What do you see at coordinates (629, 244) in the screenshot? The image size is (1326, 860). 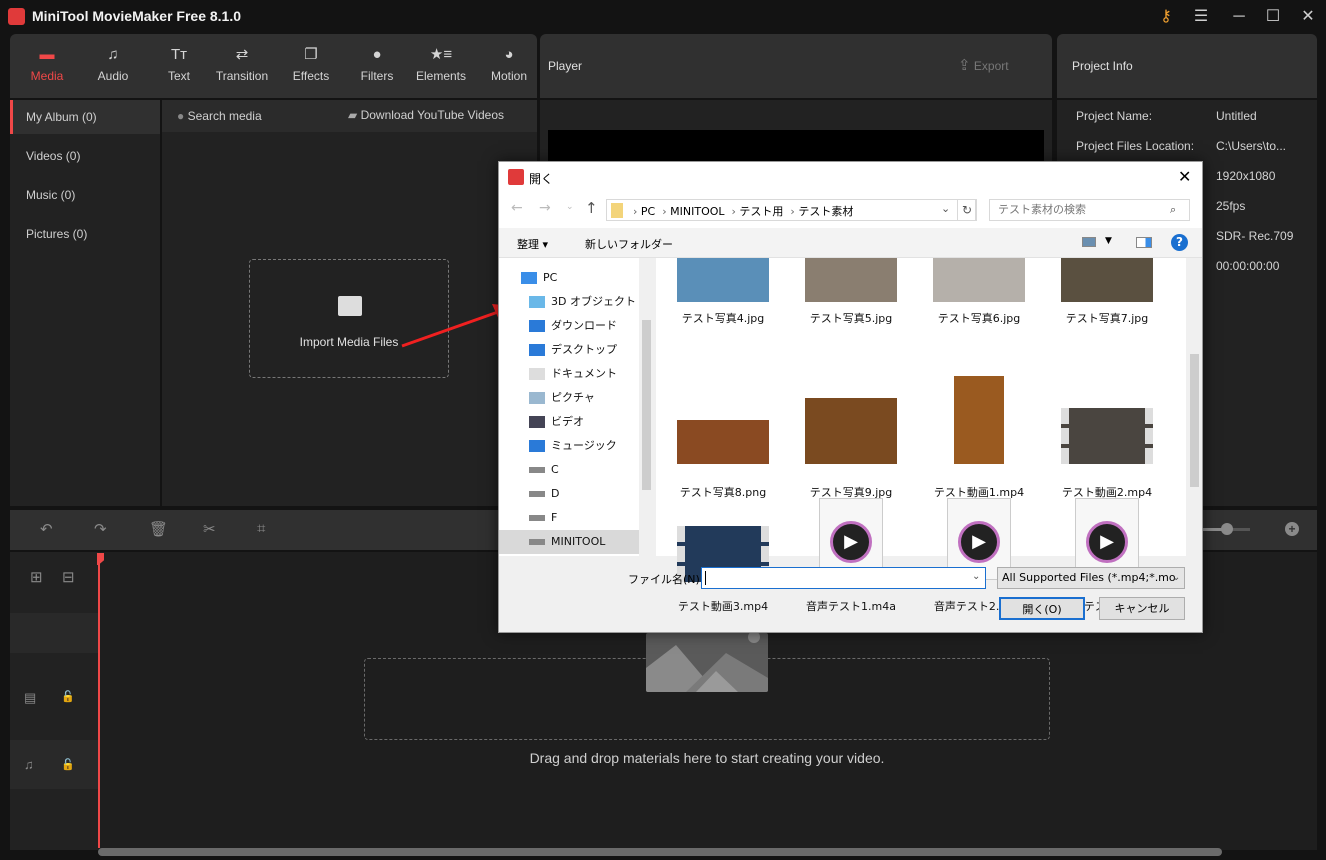 I see `new-folder-button: 新しいフォルダー` at bounding box center [629, 244].